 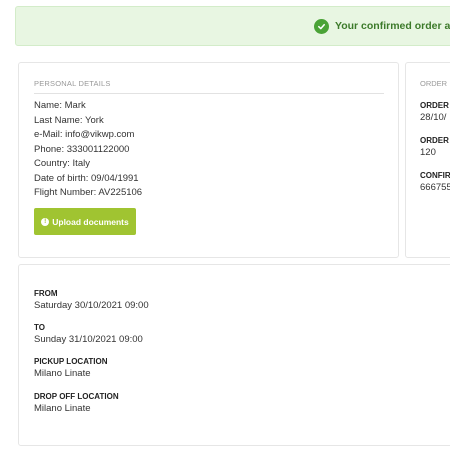 What do you see at coordinates (435, 175) in the screenshot?
I see `order-field-label: CONFIR` at bounding box center [435, 175].